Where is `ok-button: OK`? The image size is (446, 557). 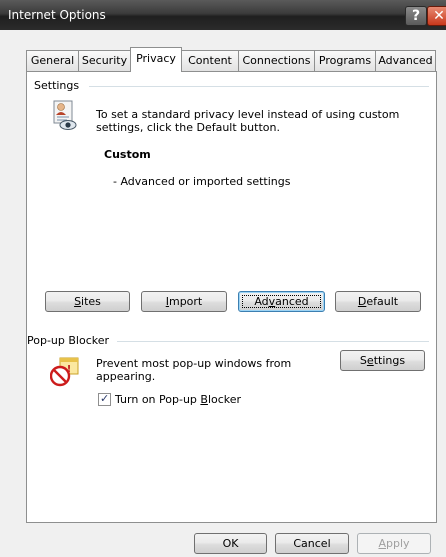 ok-button: OK is located at coordinates (230, 543).